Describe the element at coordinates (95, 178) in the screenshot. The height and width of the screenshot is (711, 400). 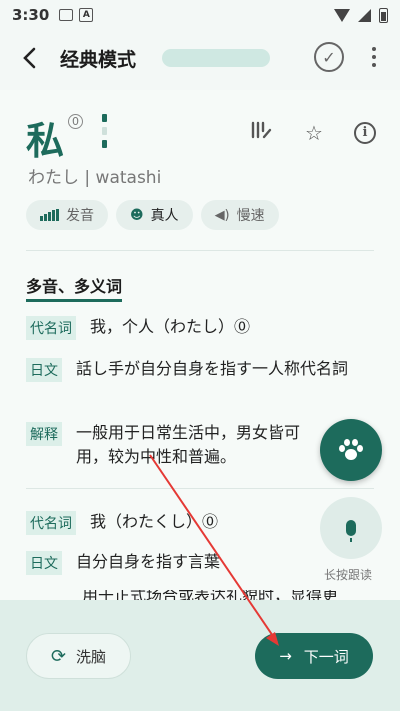
I see `word-reading: わたし | watashi` at that location.